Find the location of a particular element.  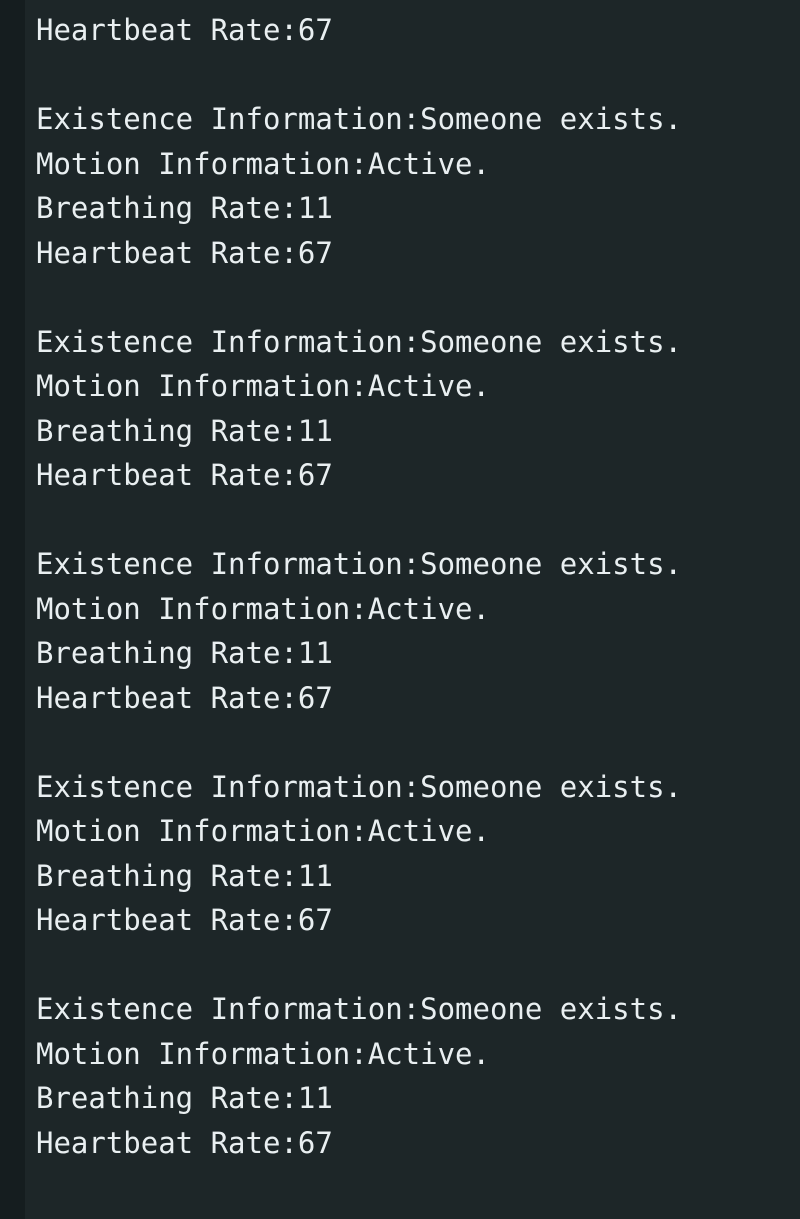

log-block-partial: Heartbeat Rate:67 is located at coordinates (412, 52).